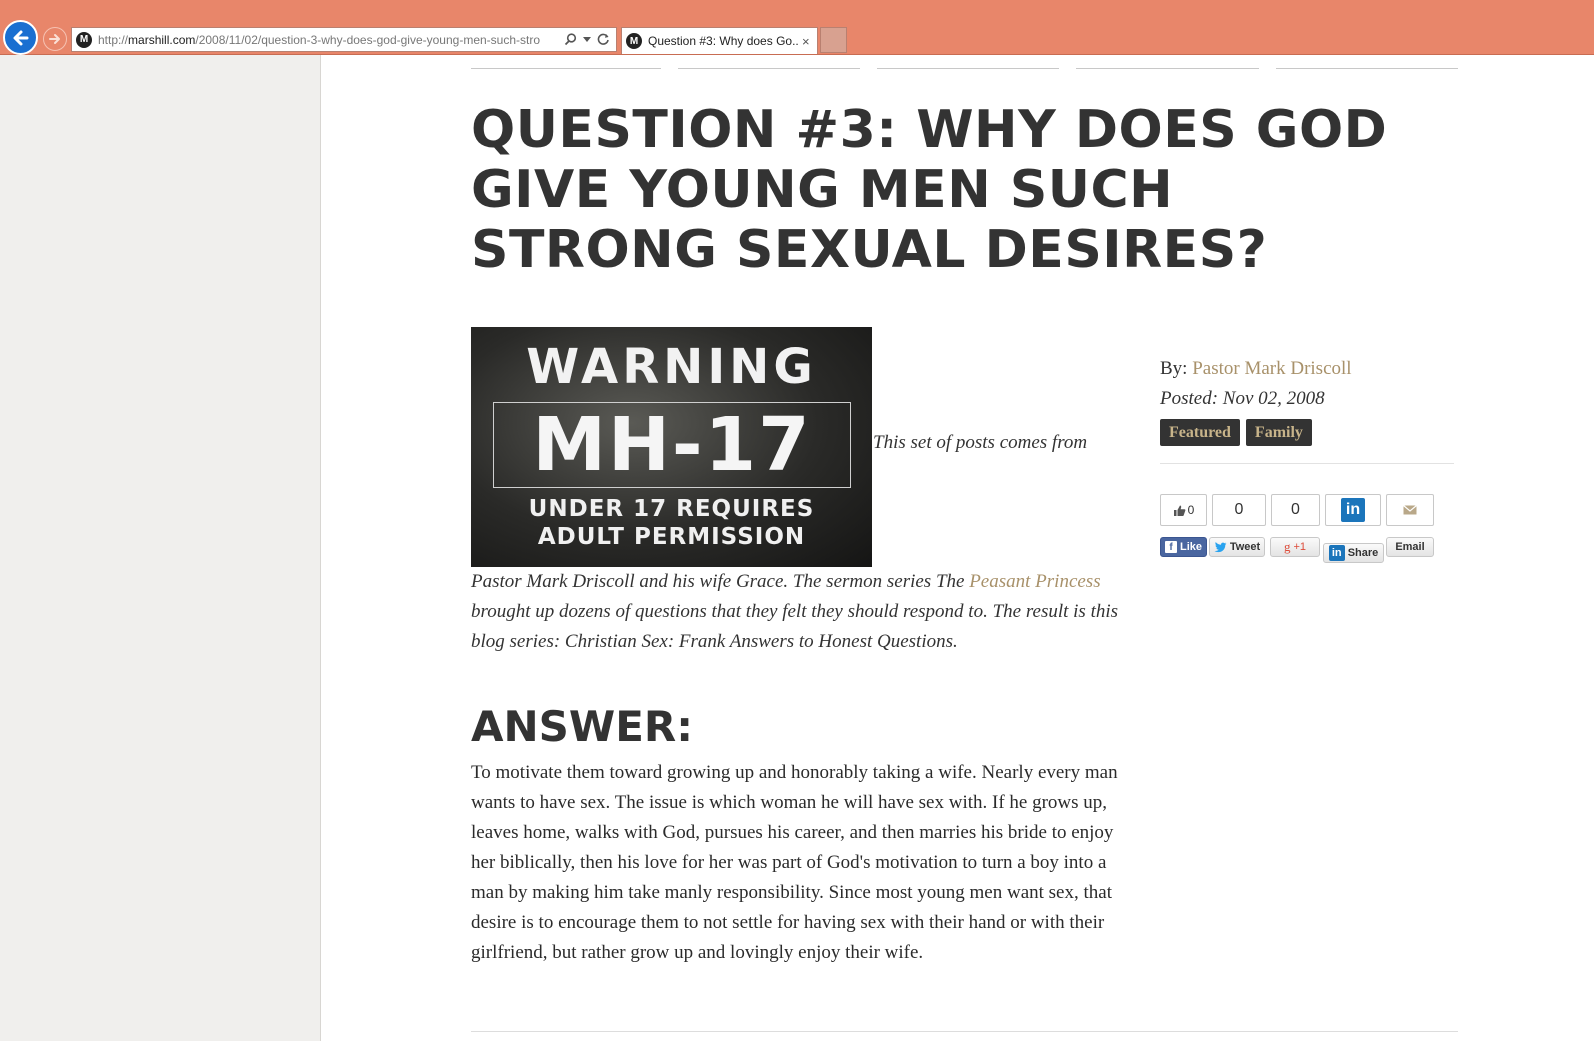 The height and width of the screenshot is (1041, 1594). Describe the element at coordinates (1242, 398) in the screenshot. I see `posted-date: Posted: Nov 02, 2008` at that location.